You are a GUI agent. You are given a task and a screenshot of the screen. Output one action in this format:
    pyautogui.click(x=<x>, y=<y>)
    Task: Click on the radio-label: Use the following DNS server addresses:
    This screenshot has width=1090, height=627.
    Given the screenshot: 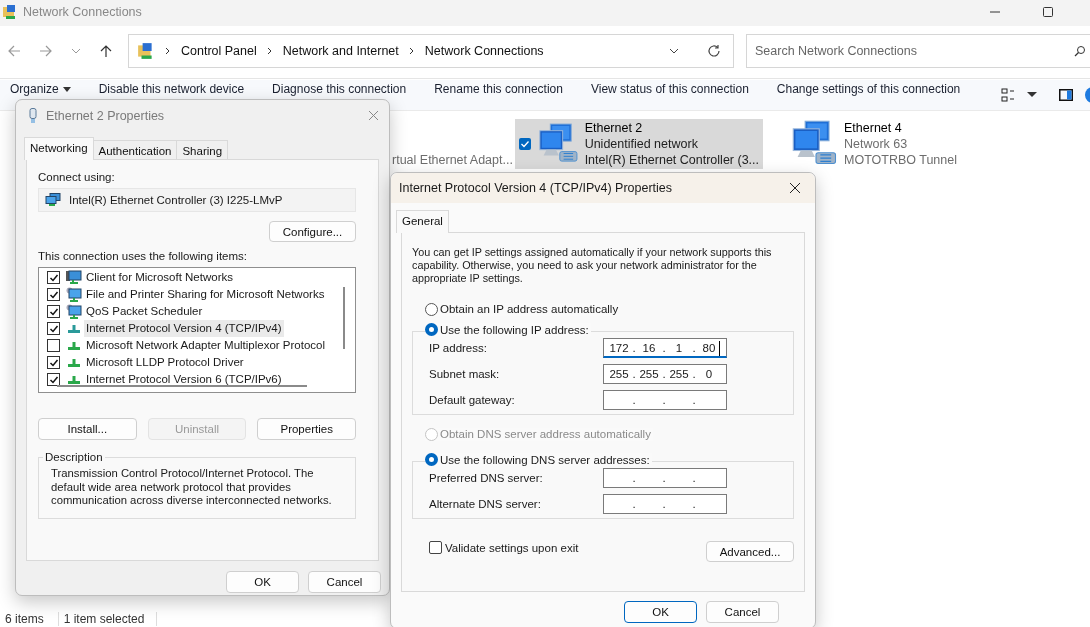 What is the action you would take?
    pyautogui.click(x=545, y=459)
    